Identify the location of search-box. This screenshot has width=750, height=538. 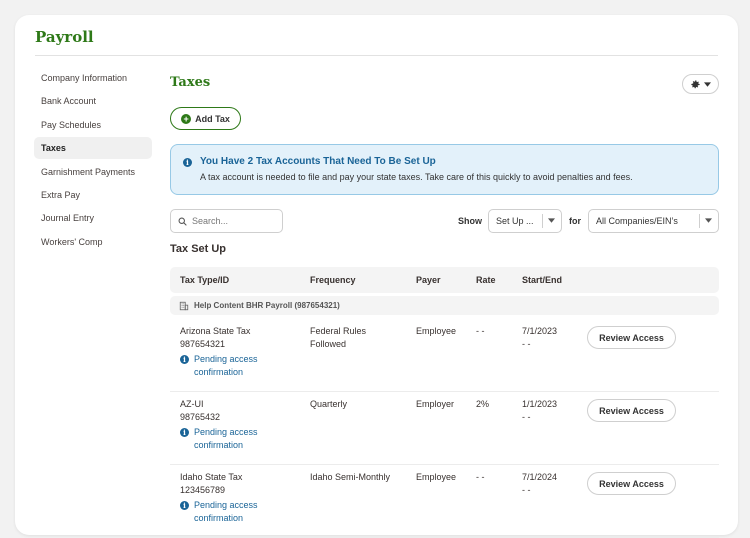
(226, 221).